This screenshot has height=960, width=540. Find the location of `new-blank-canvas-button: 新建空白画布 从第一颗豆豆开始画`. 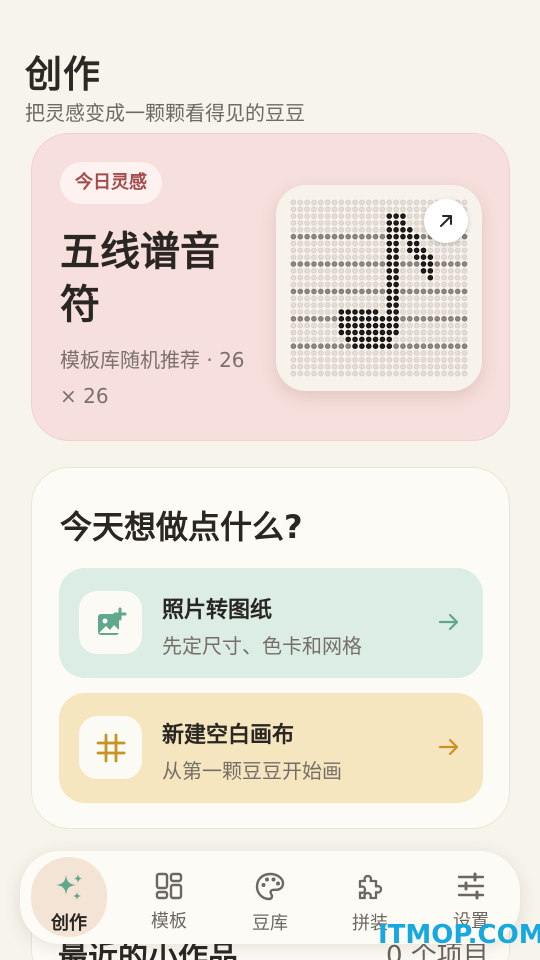

new-blank-canvas-button: 新建空白画布 从第一颗豆豆开始画 is located at coordinates (271, 748).